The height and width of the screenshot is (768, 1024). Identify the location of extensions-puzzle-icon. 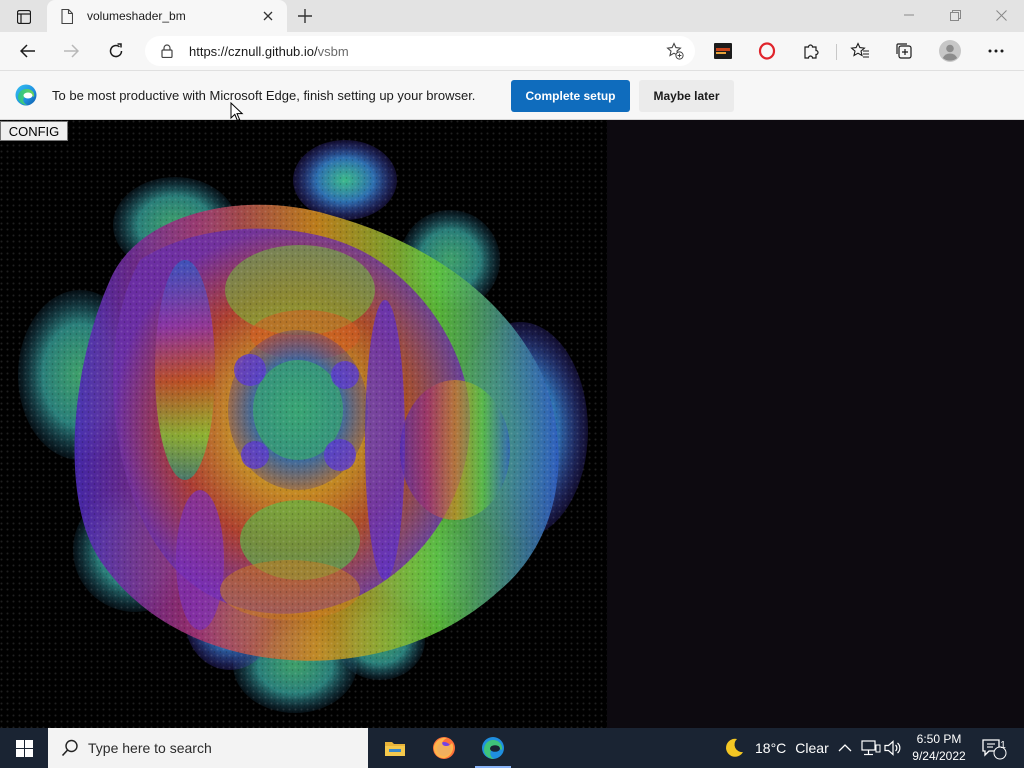
(811, 51).